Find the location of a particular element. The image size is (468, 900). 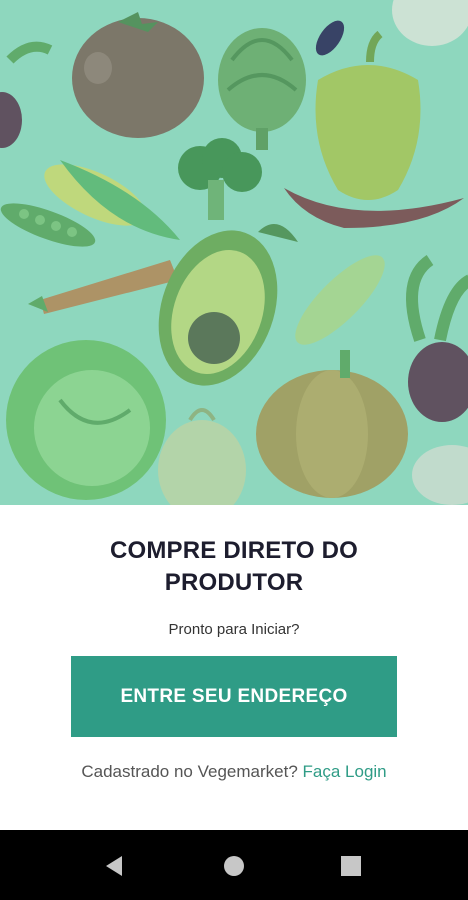

recents-square-icon is located at coordinates (351, 866).